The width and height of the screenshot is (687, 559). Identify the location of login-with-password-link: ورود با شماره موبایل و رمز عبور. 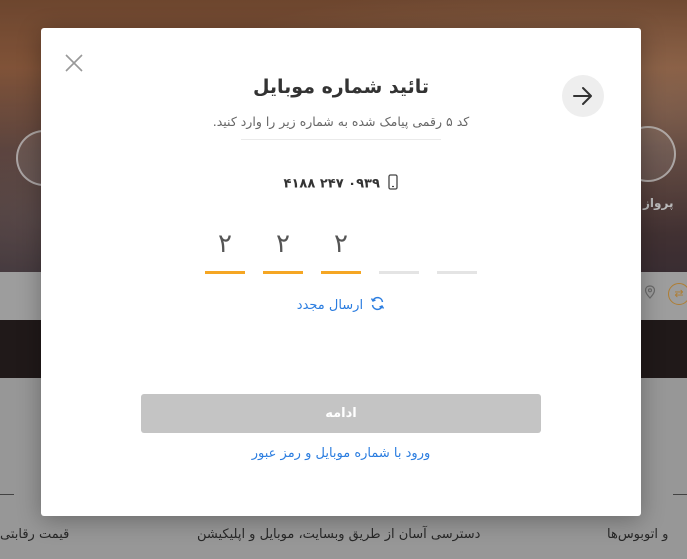
(341, 453).